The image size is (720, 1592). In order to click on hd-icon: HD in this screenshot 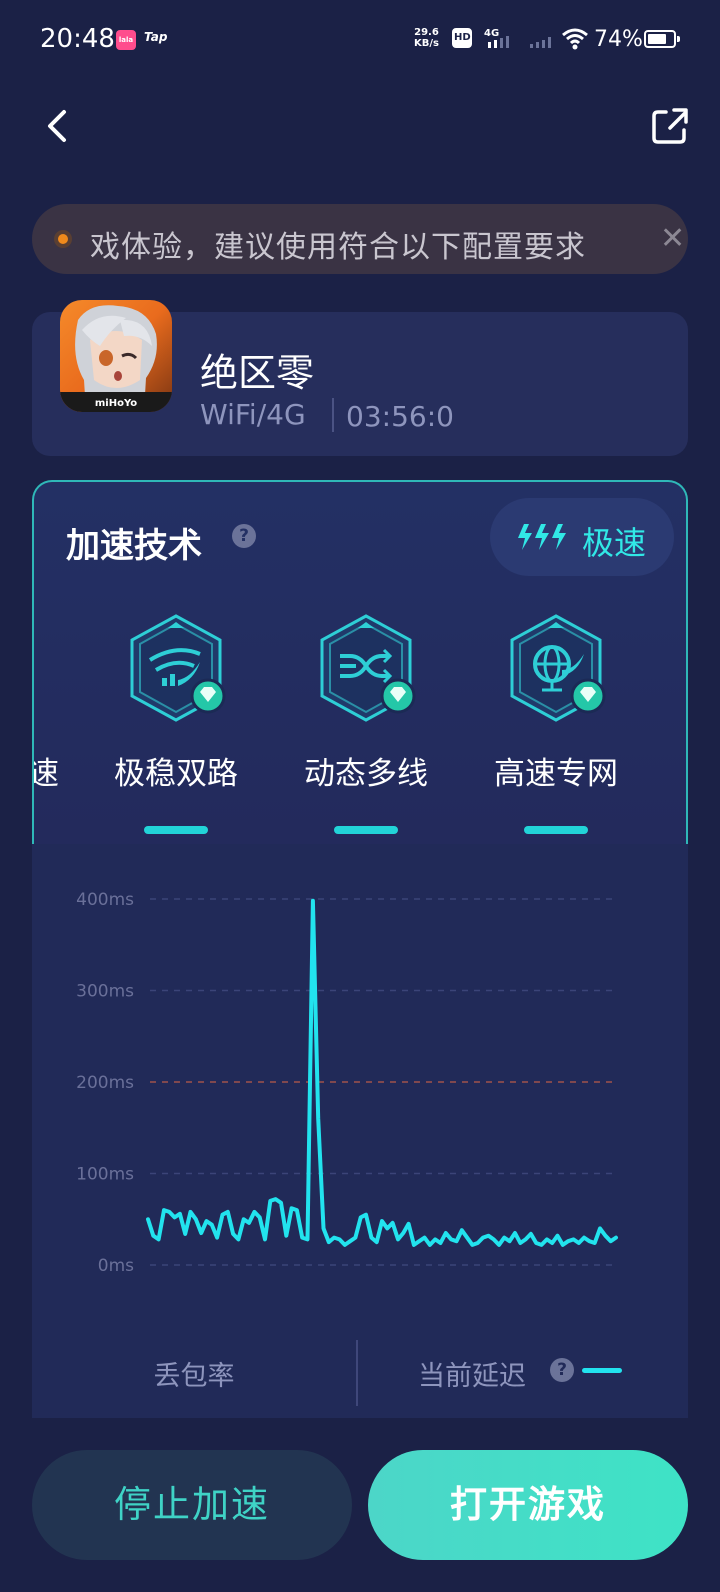, I will do `click(462, 38)`.